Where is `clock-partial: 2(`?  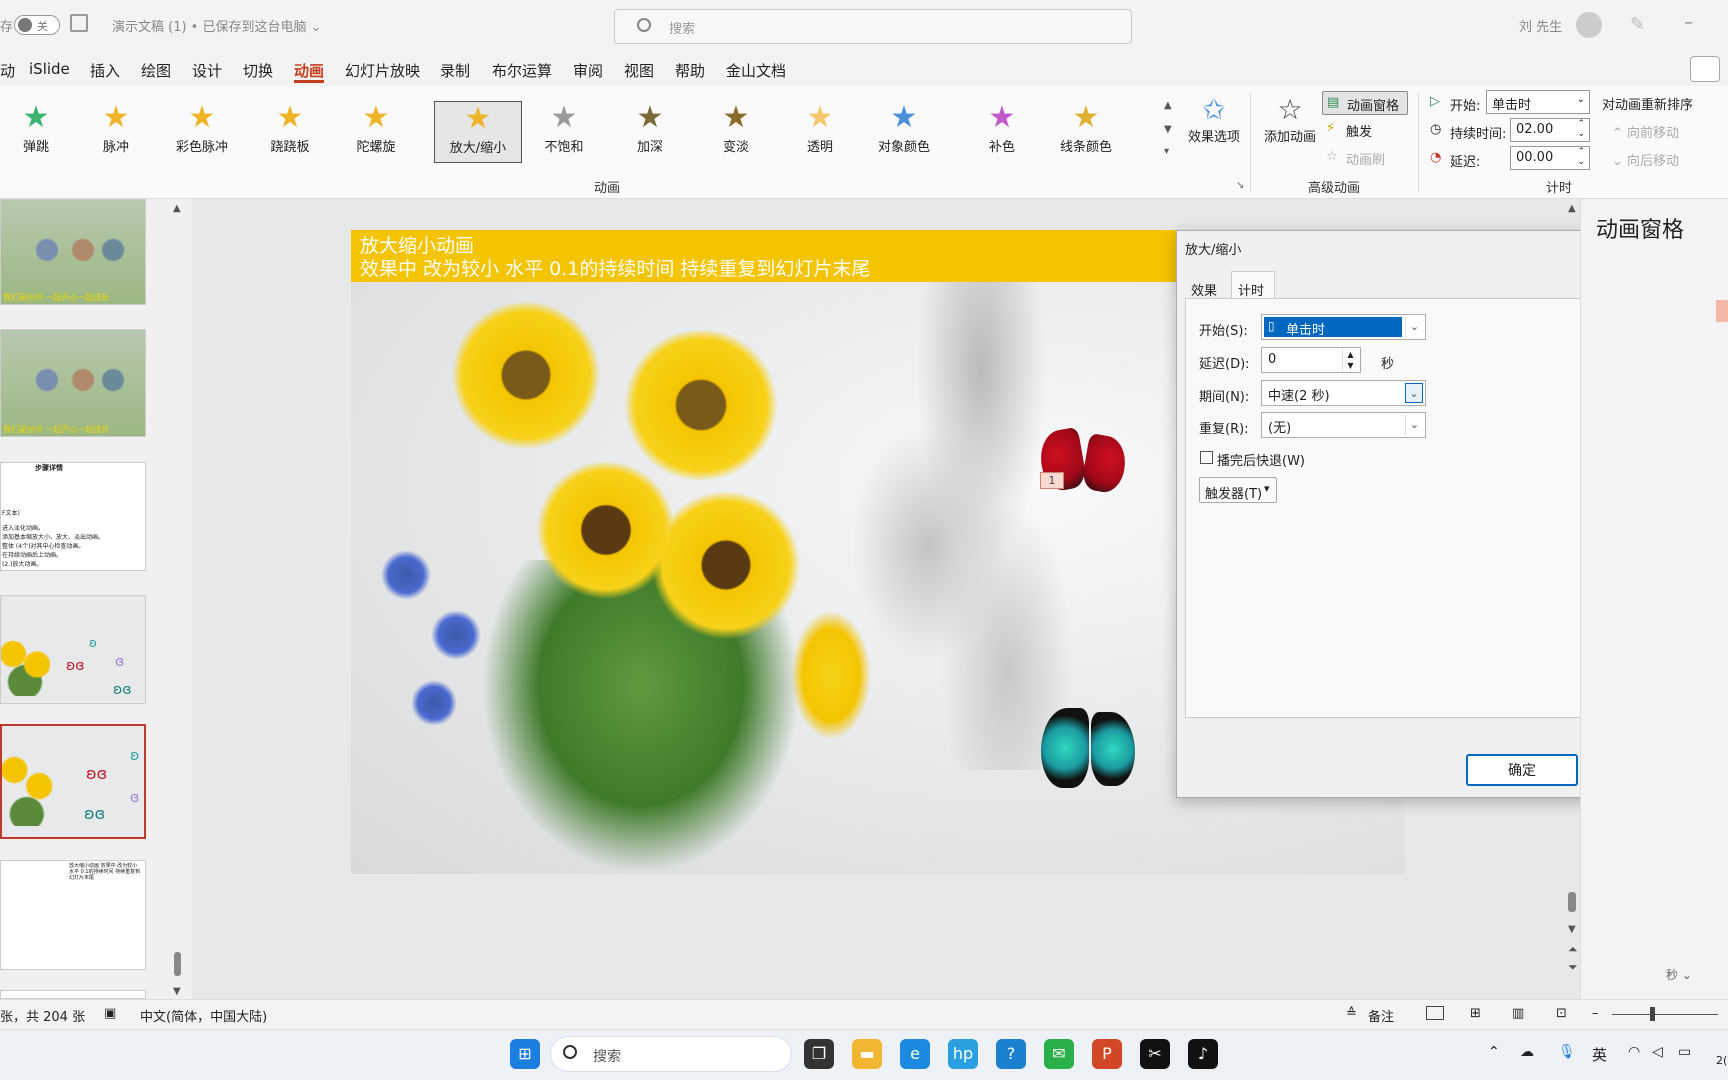 clock-partial: 2( is located at coordinates (1721, 1060).